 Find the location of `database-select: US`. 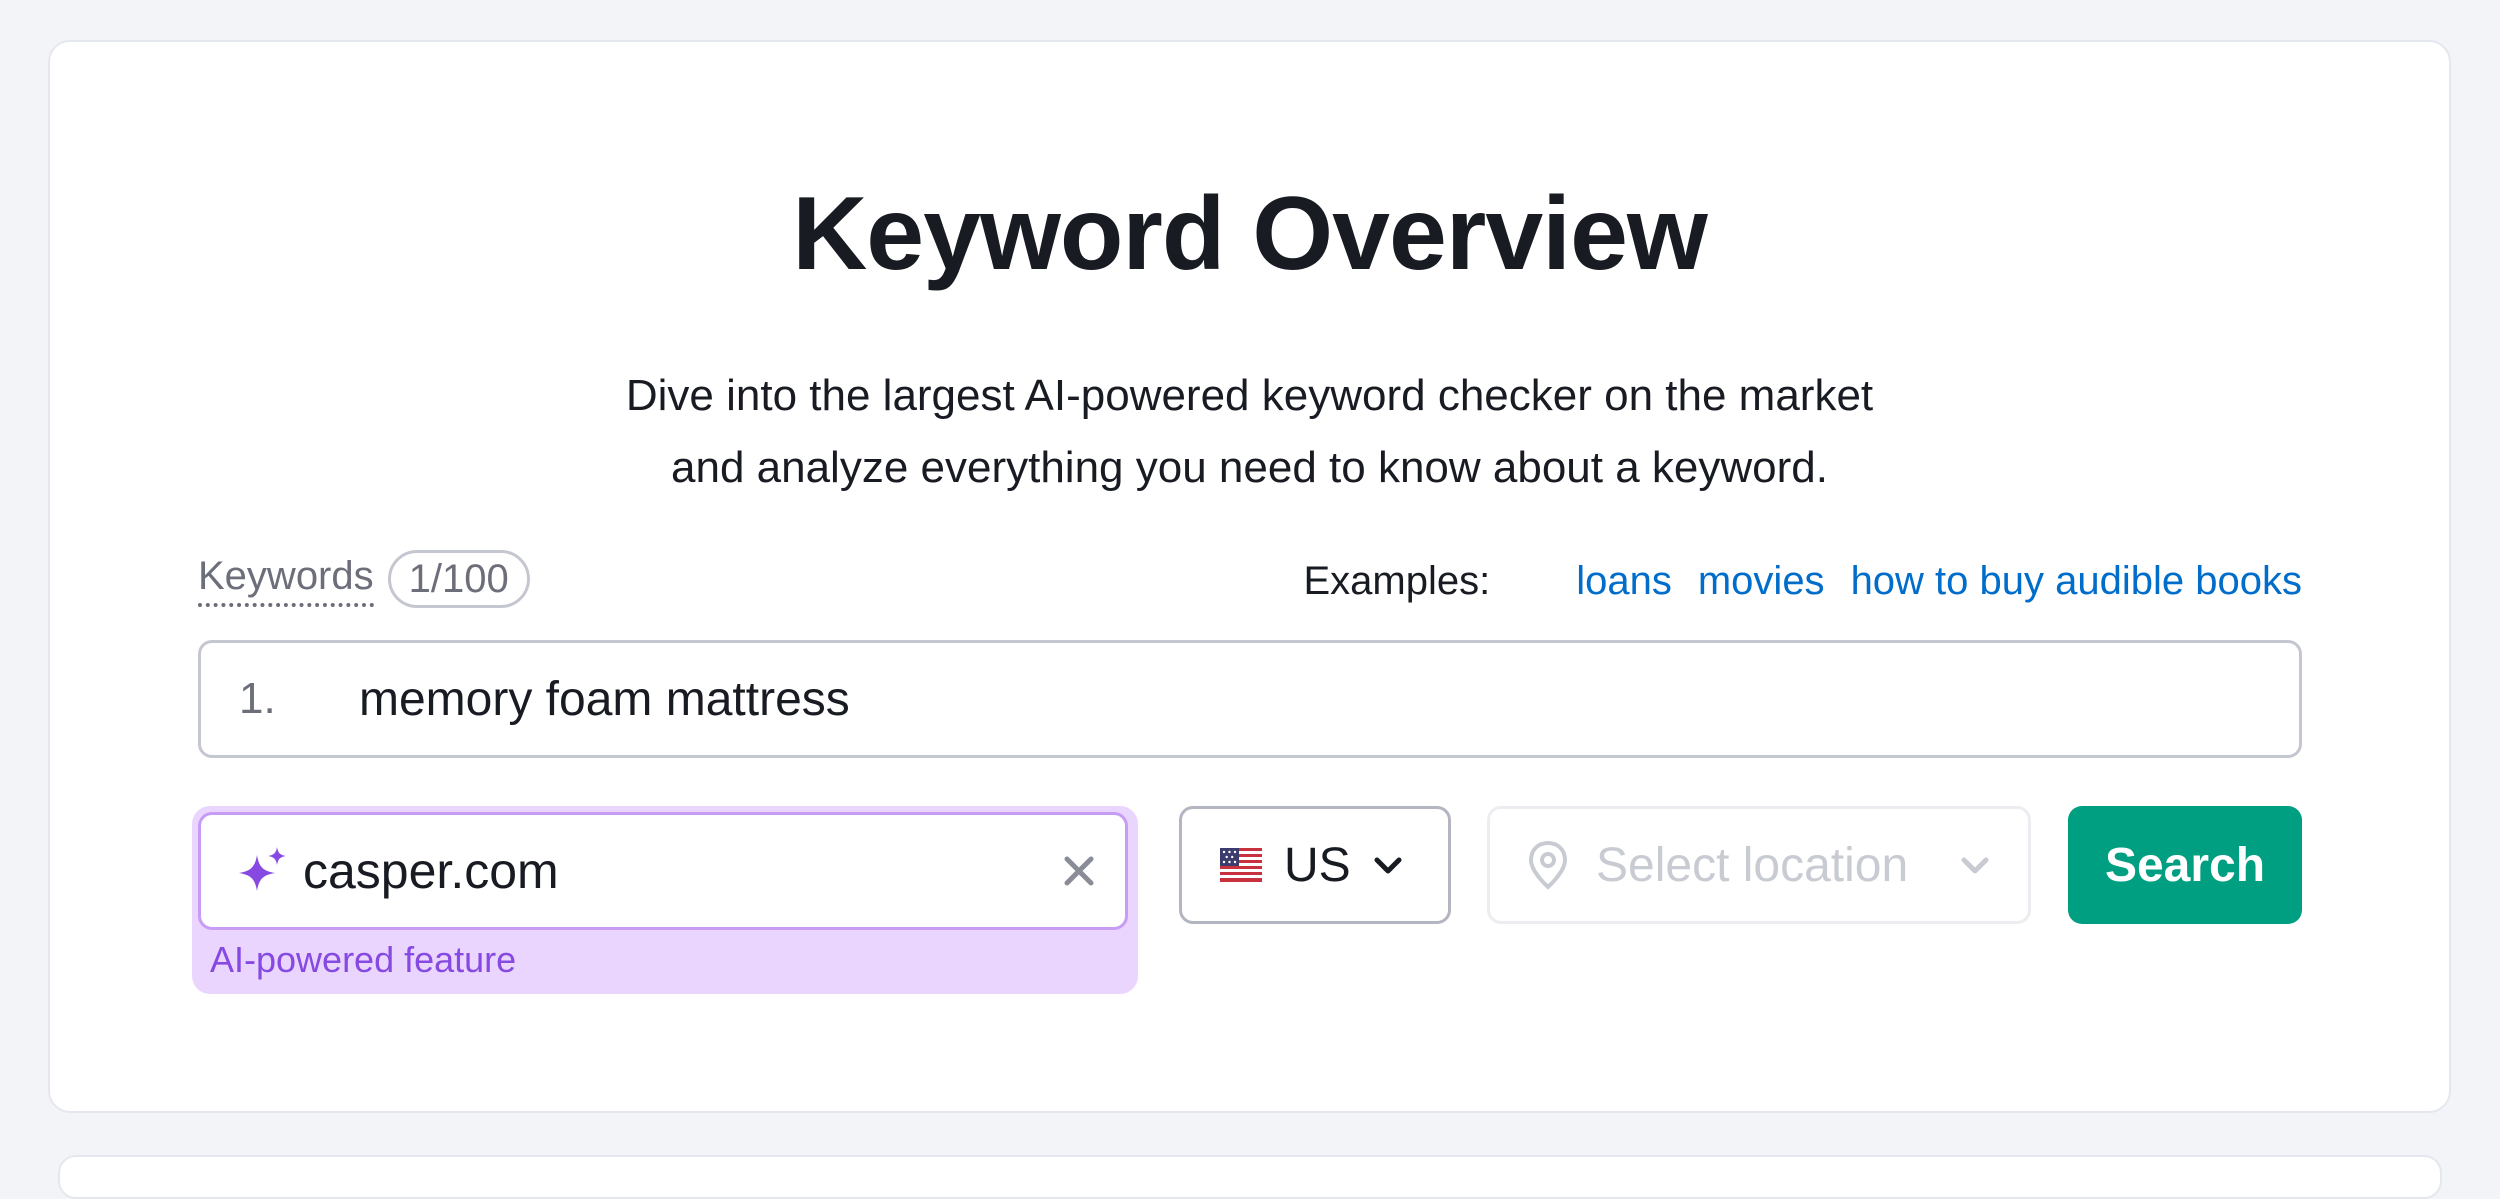

database-select: US is located at coordinates (1315, 865).